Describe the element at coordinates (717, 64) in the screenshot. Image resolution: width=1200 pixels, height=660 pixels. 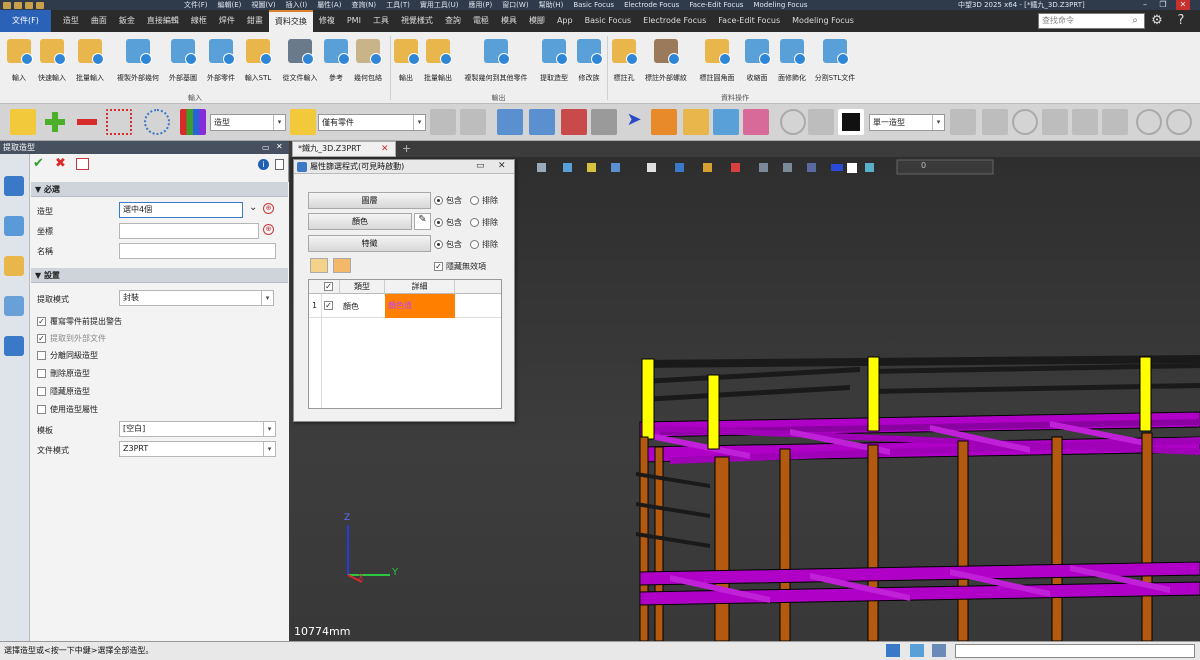
I see `mark-fillet-face-button: 標註圓角面` at that location.